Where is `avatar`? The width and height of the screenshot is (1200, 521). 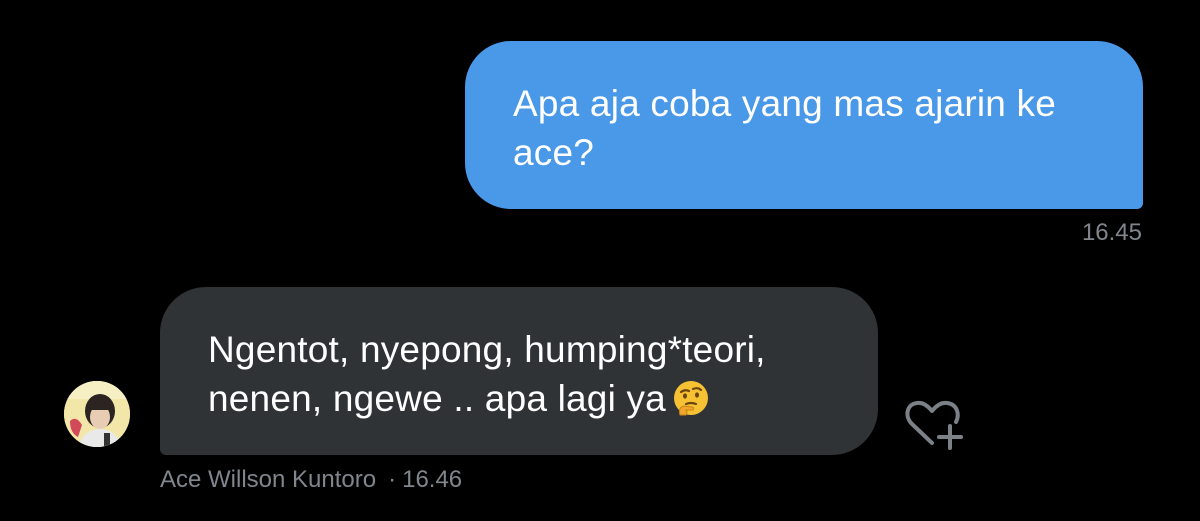
avatar is located at coordinates (97, 414).